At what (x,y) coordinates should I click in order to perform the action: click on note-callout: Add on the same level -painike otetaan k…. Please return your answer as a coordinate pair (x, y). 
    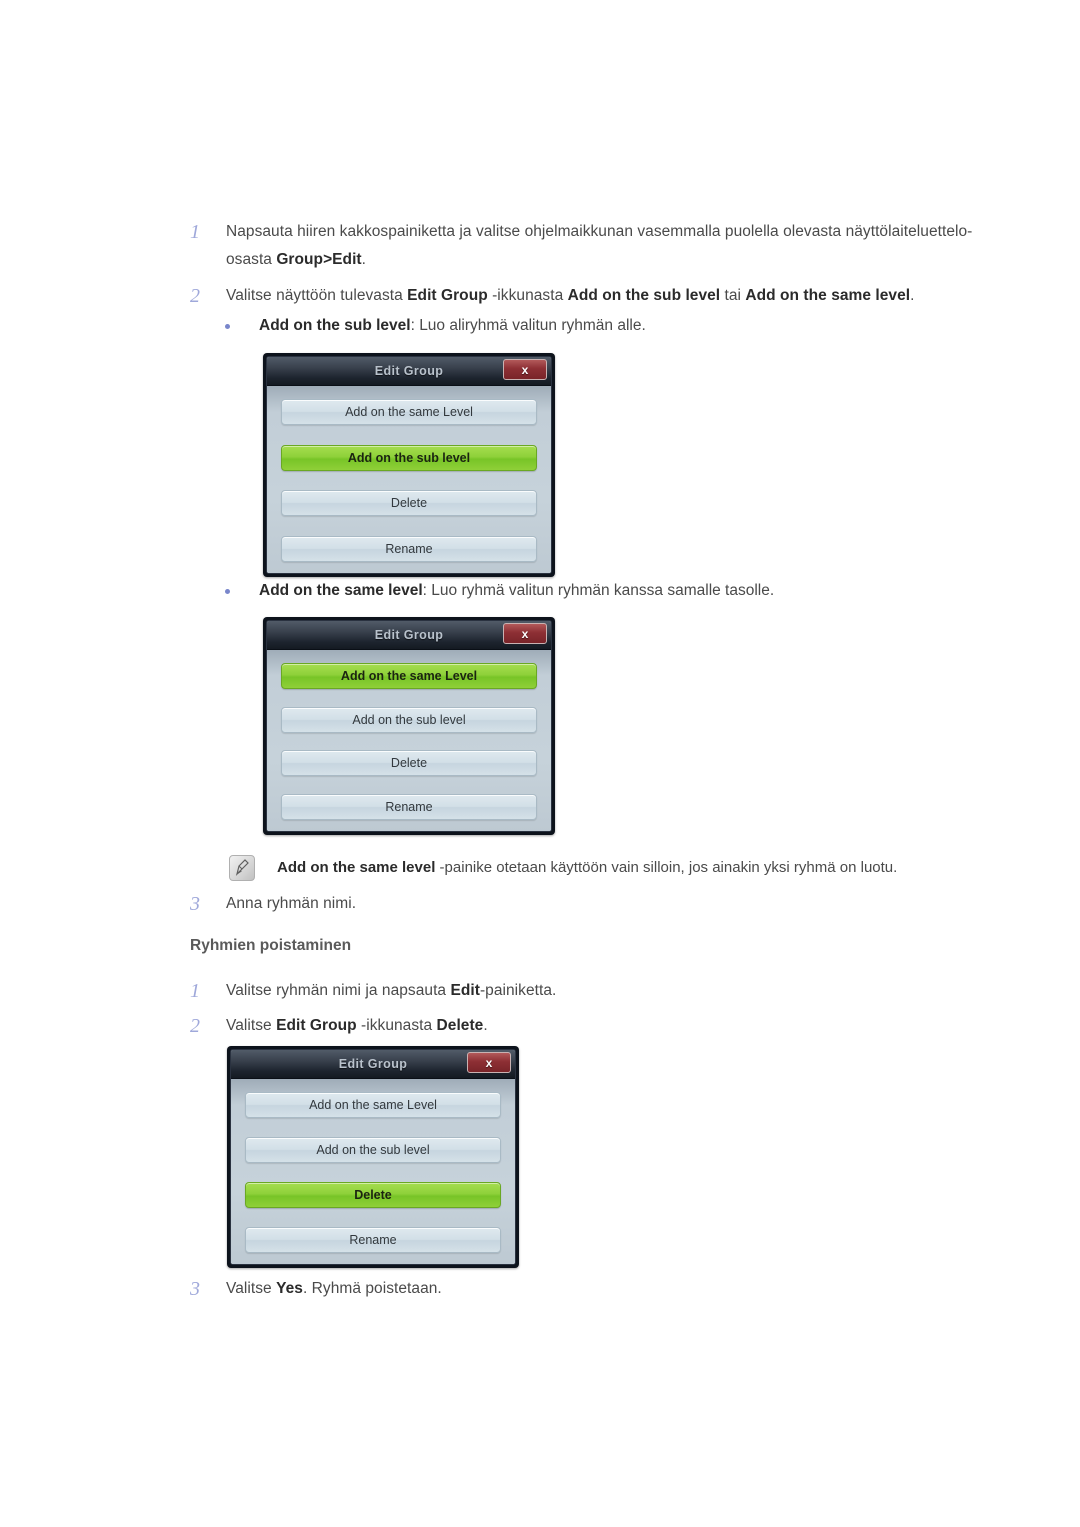
    Looking at the image, I should click on (609, 868).